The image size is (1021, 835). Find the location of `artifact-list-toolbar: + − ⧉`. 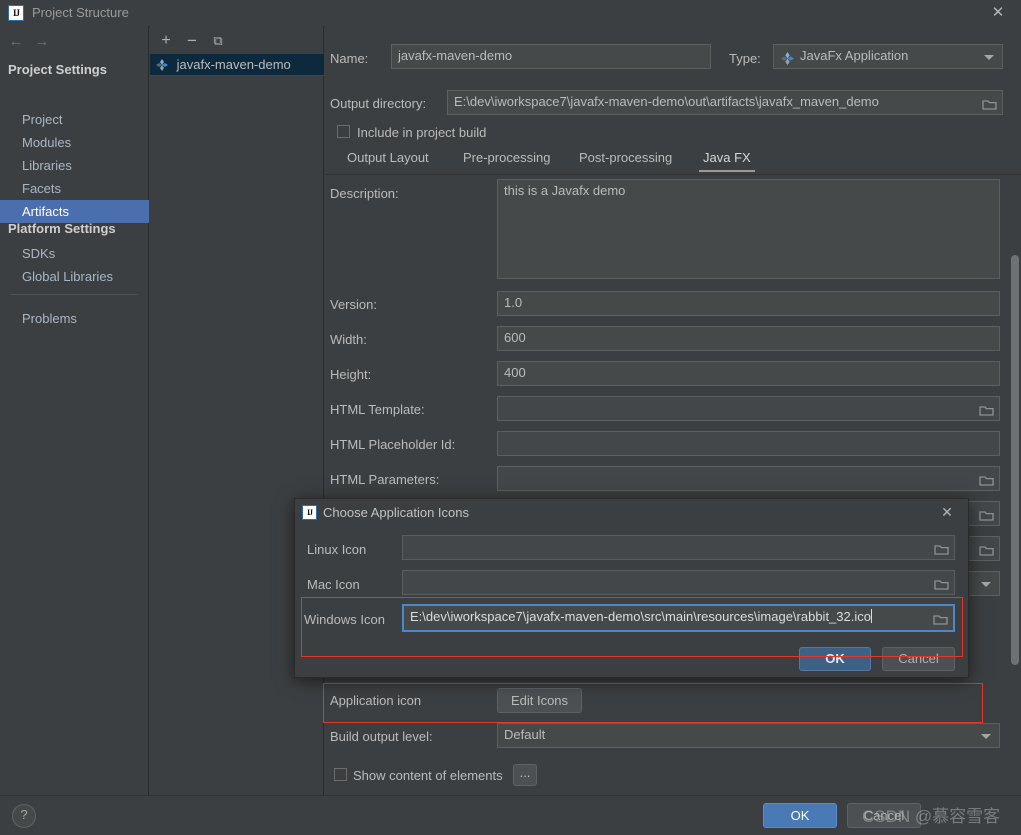

artifact-list-toolbar: + − ⧉ is located at coordinates (237, 42).